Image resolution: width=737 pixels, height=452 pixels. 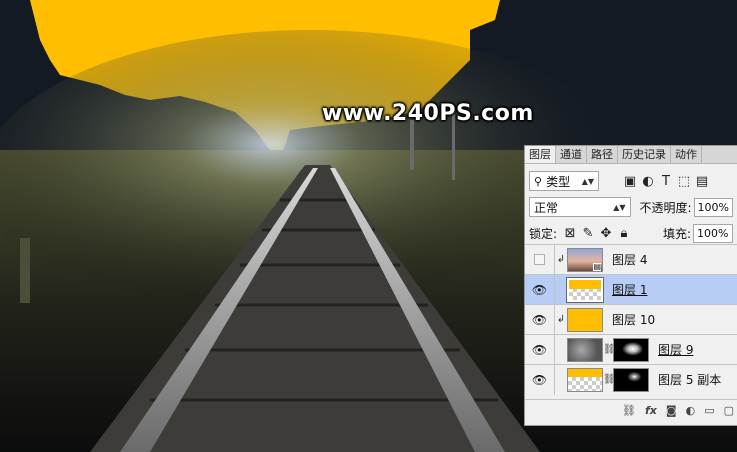 I want to click on layer-row: 👁︎ ⛓ 图层 5 副本, so click(x=631, y=379).